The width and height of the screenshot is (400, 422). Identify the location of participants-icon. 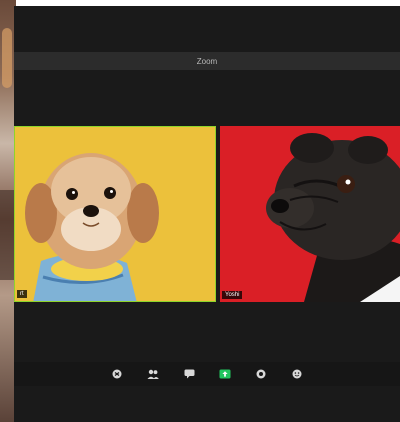
(153, 374).